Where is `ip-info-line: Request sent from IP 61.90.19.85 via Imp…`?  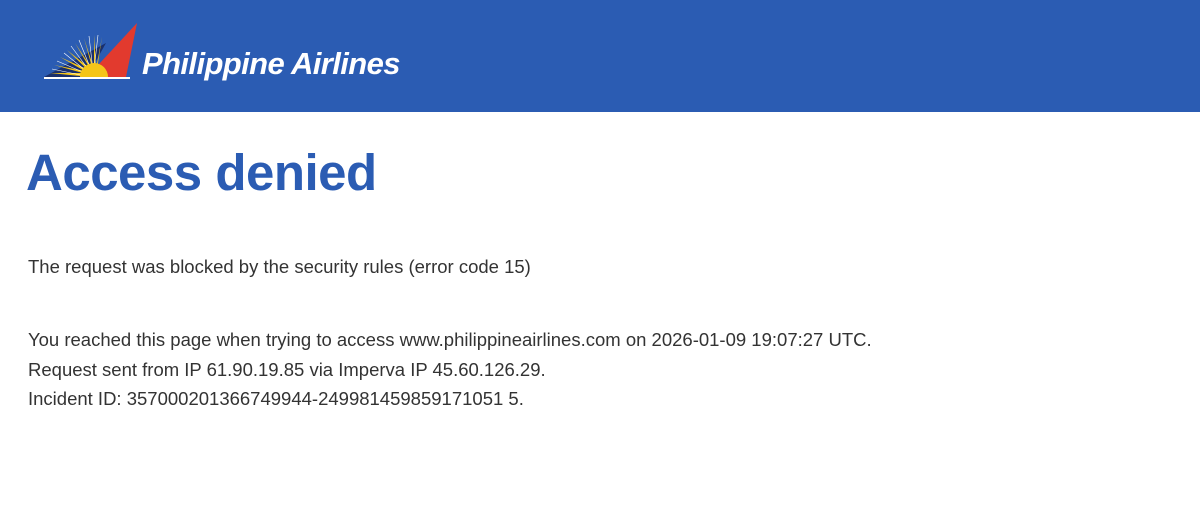
ip-info-line: Request sent from IP 61.90.19.85 via Imp… is located at coordinates (287, 369).